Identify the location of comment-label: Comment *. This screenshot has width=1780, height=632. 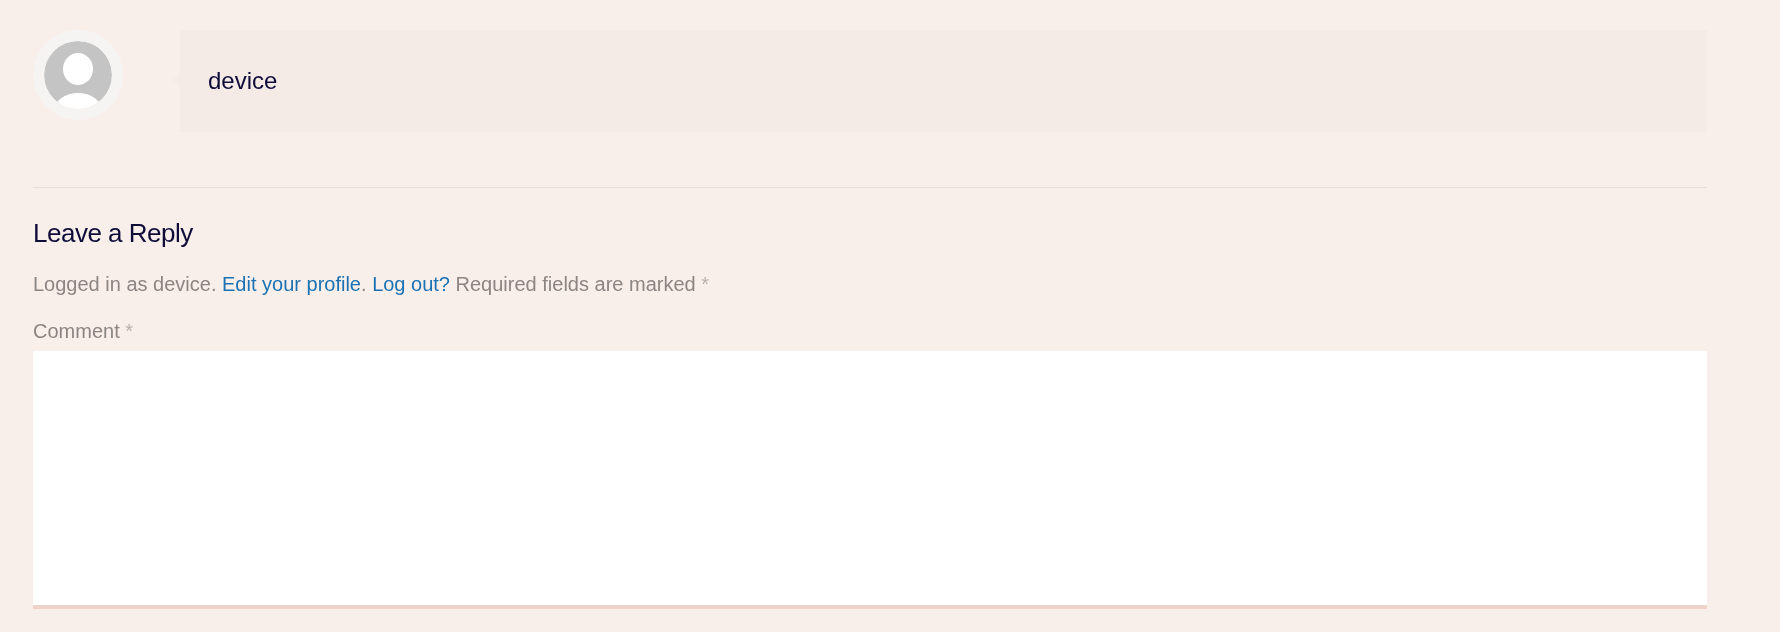
(83, 331).